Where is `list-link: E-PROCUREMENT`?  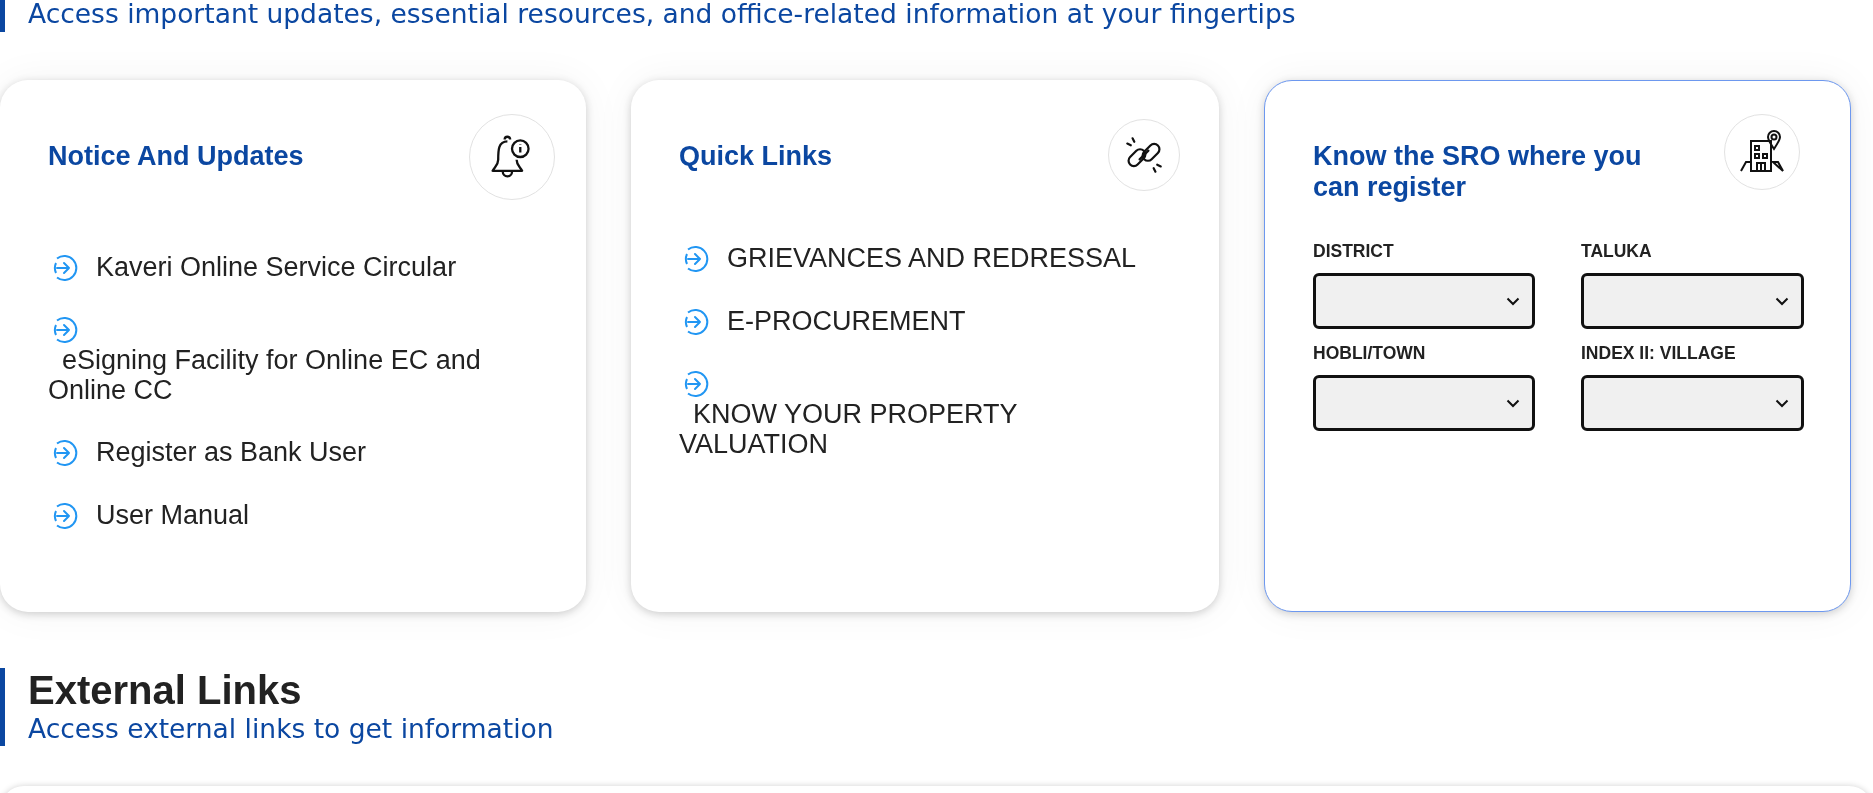 list-link: E-PROCUREMENT is located at coordinates (914, 321).